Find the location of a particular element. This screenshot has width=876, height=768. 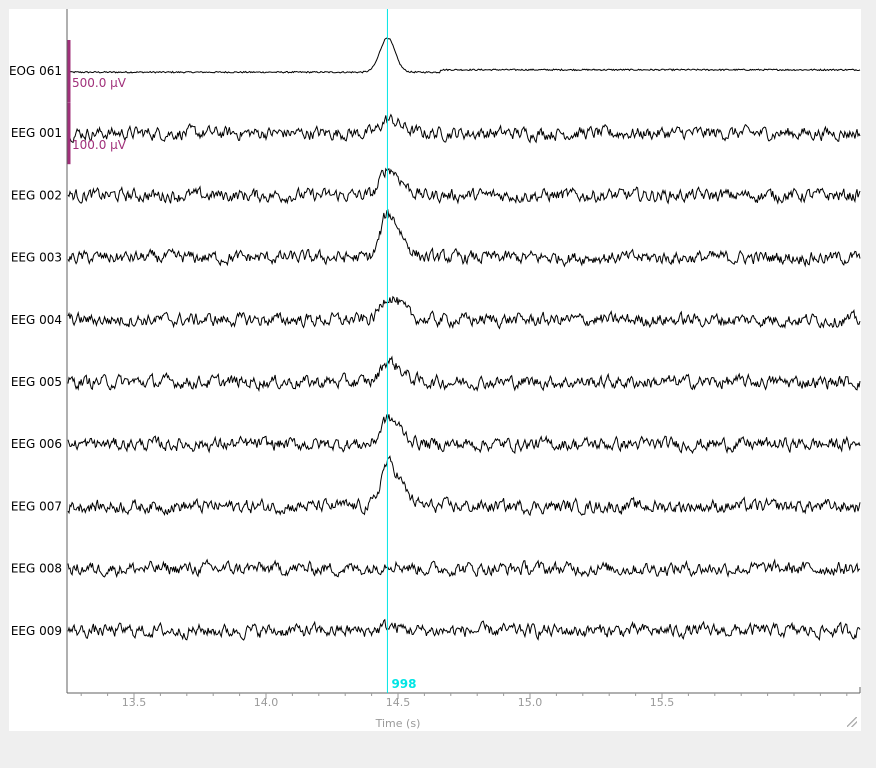

x-tick-label: 13.5 is located at coordinates (134, 702).